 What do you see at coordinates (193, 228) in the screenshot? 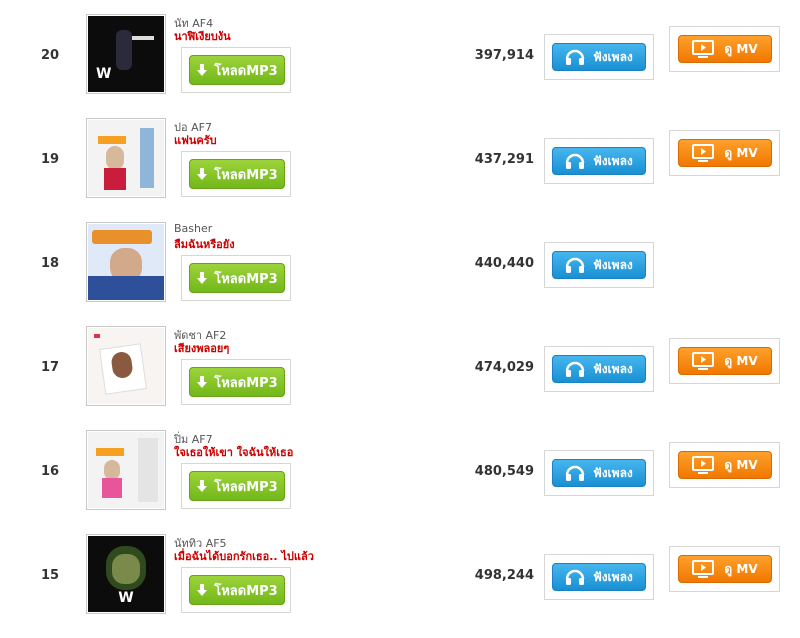
I see `artist-name: Basher` at bounding box center [193, 228].